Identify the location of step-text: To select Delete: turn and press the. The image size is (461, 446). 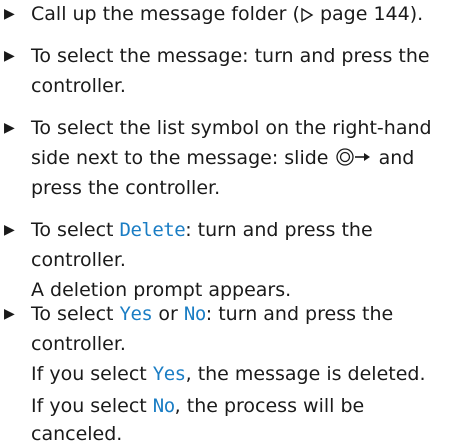
(202, 230).